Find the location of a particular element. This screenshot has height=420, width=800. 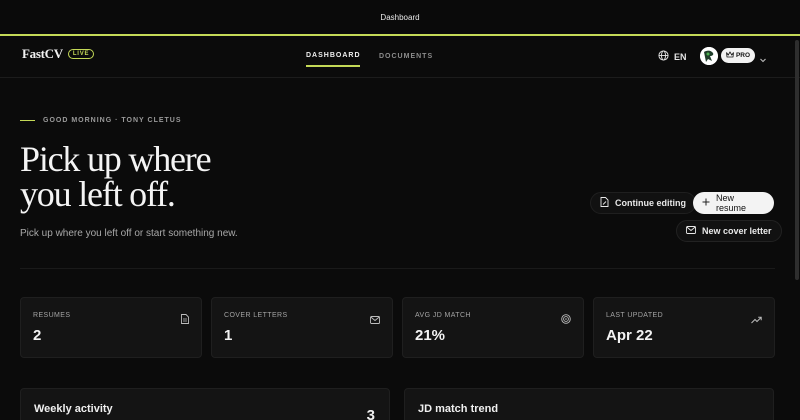

document-icon is located at coordinates (185, 320).